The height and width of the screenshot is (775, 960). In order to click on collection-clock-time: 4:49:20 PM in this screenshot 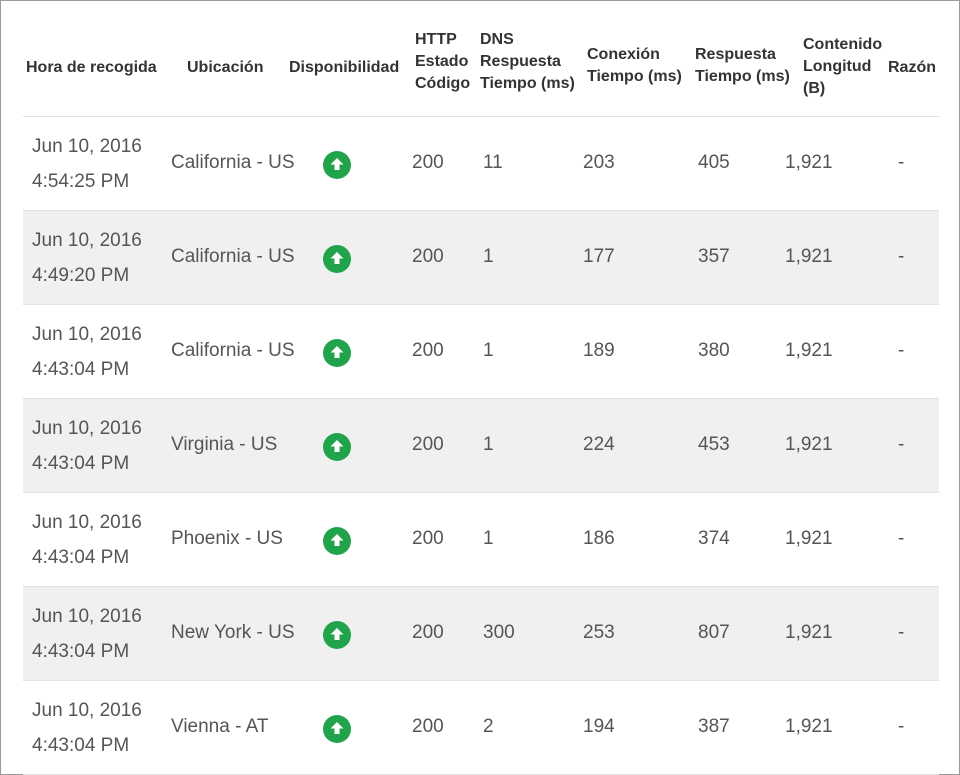, I will do `click(81, 275)`.